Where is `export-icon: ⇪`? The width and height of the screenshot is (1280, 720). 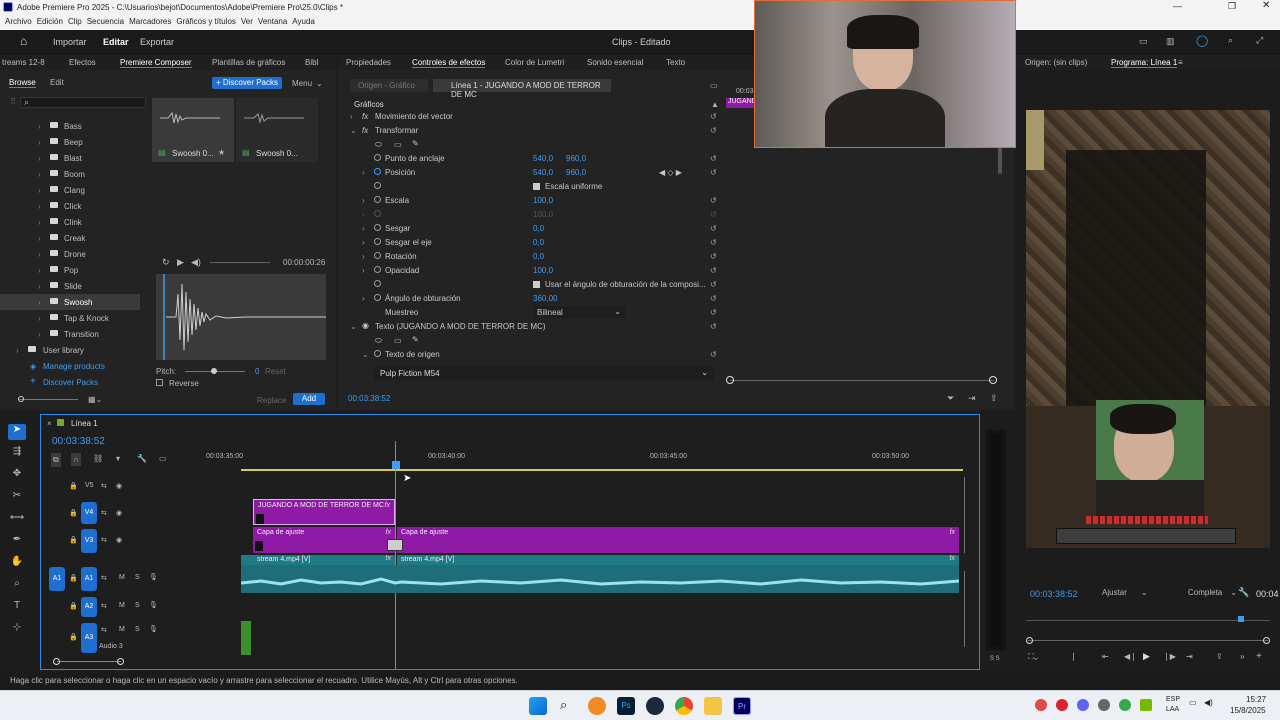 export-icon: ⇪ is located at coordinates (994, 398).